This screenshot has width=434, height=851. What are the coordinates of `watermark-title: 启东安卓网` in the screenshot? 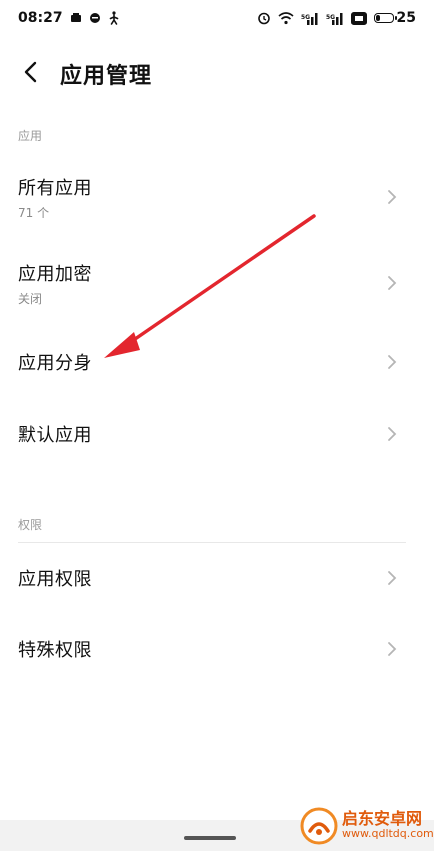 It's located at (382, 819).